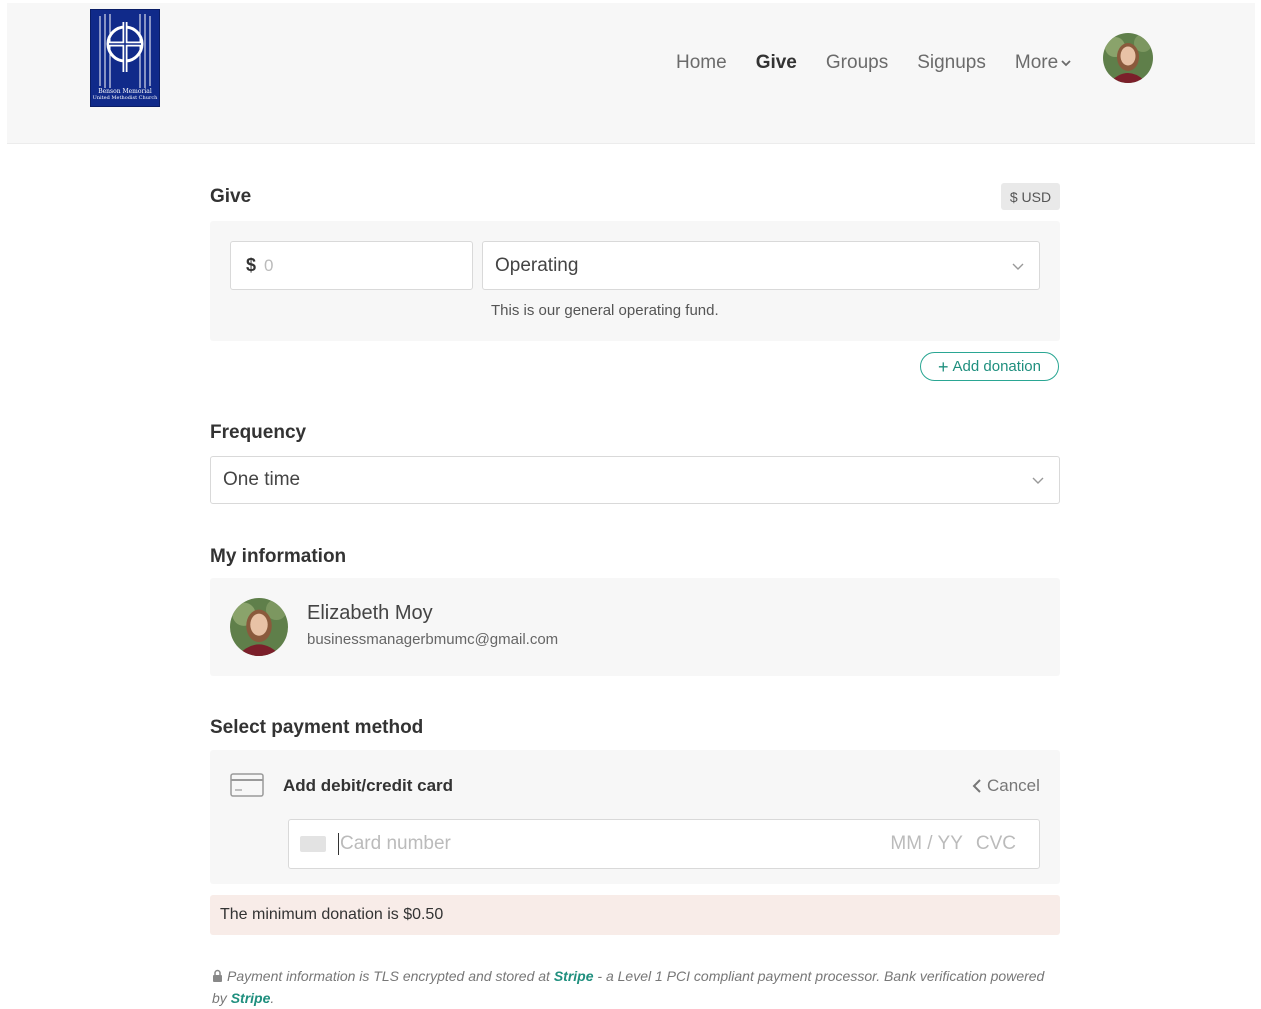 The image size is (1261, 1009). Describe the element at coordinates (231, 196) in the screenshot. I see `give-title: Give` at that location.